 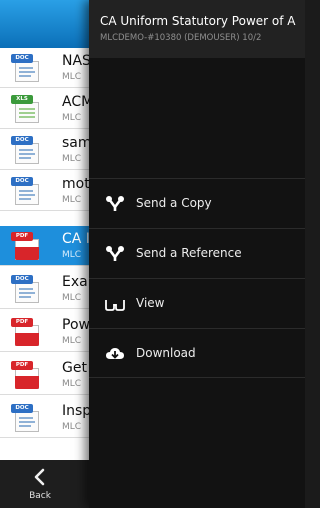 I want to click on file-name: Insp, so click(x=77, y=411).